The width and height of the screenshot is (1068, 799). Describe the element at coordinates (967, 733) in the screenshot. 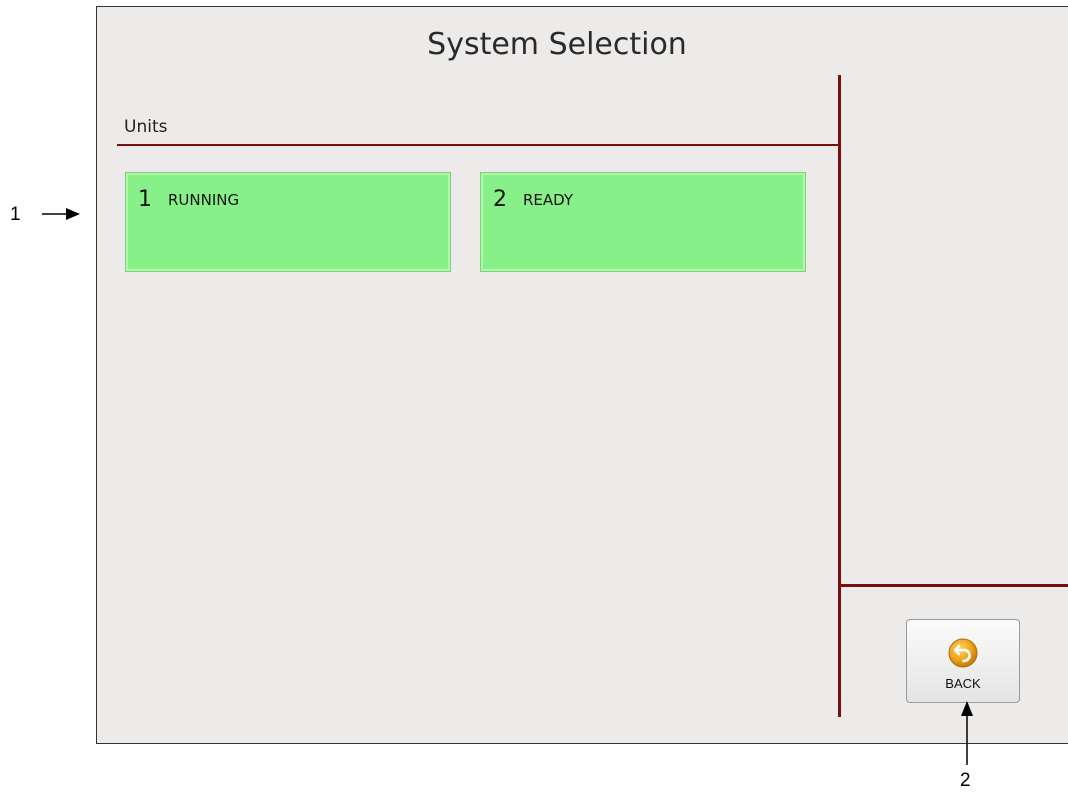

I see `callout-2-arrow-icon` at that location.